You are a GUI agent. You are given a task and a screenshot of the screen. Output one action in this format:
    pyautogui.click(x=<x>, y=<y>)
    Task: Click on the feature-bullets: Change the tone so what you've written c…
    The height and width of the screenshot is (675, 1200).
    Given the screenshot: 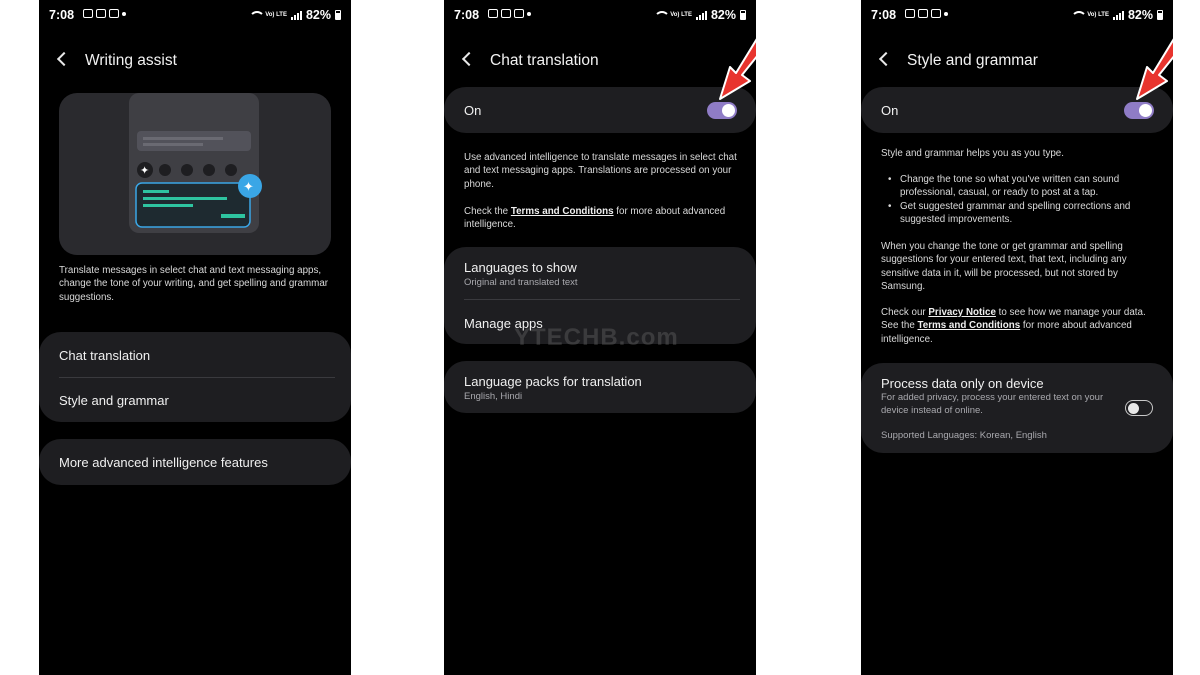 What is the action you would take?
    pyautogui.click(x=1021, y=200)
    